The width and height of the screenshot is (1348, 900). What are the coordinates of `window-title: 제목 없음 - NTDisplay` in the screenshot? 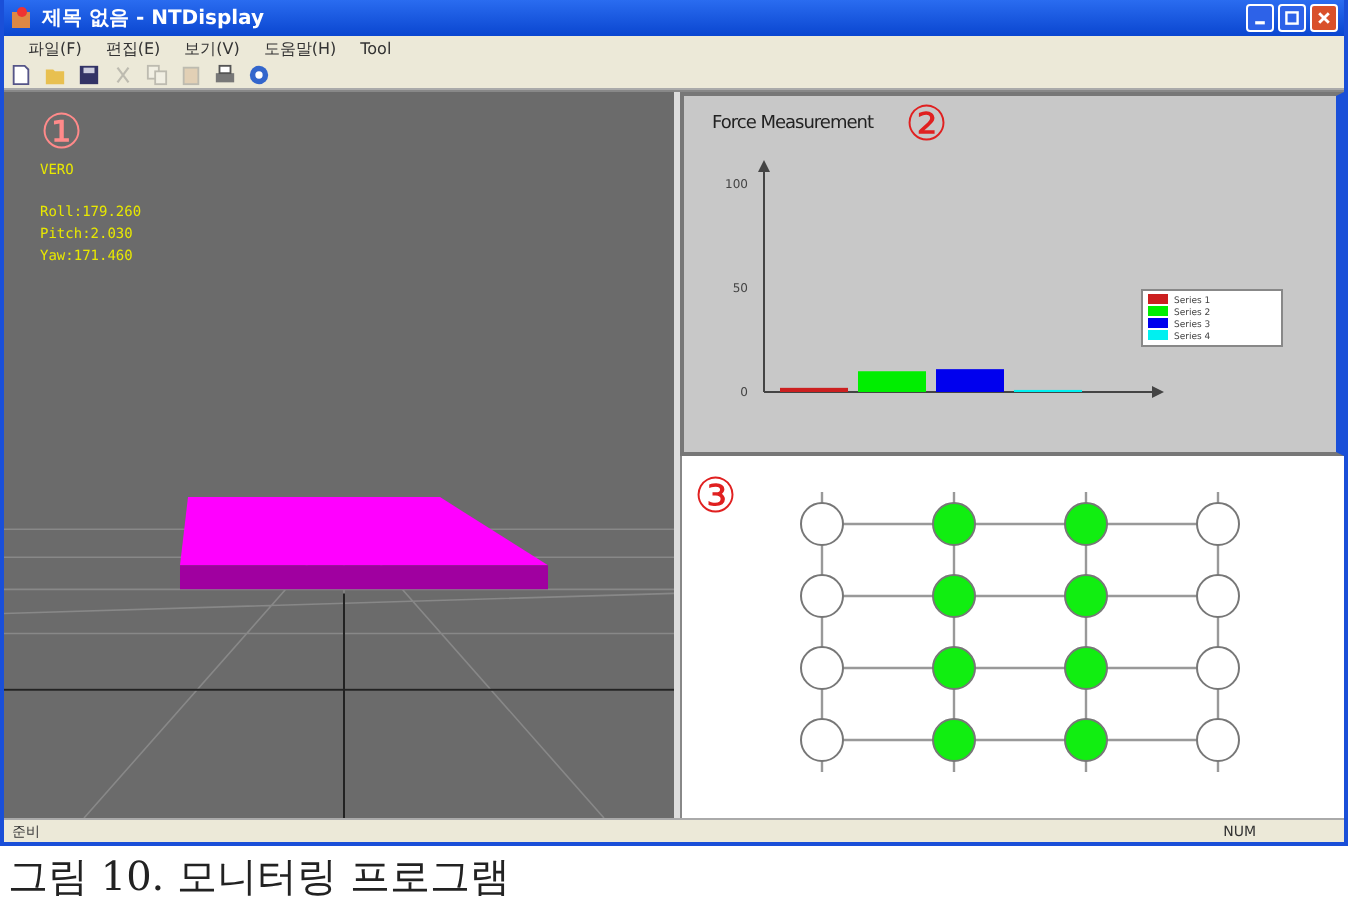 It's located at (154, 19).